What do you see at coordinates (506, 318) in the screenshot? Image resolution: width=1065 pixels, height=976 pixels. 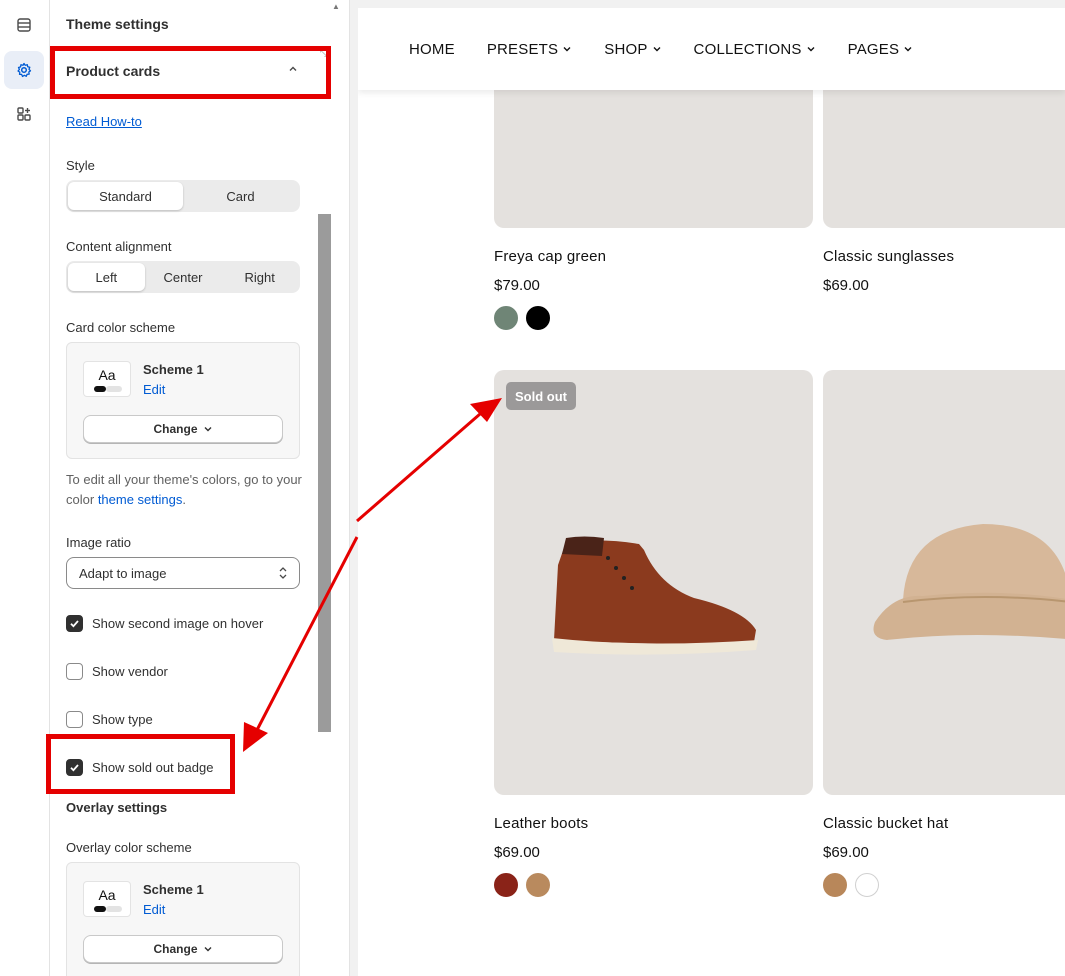 I see `color-swatch-green` at bounding box center [506, 318].